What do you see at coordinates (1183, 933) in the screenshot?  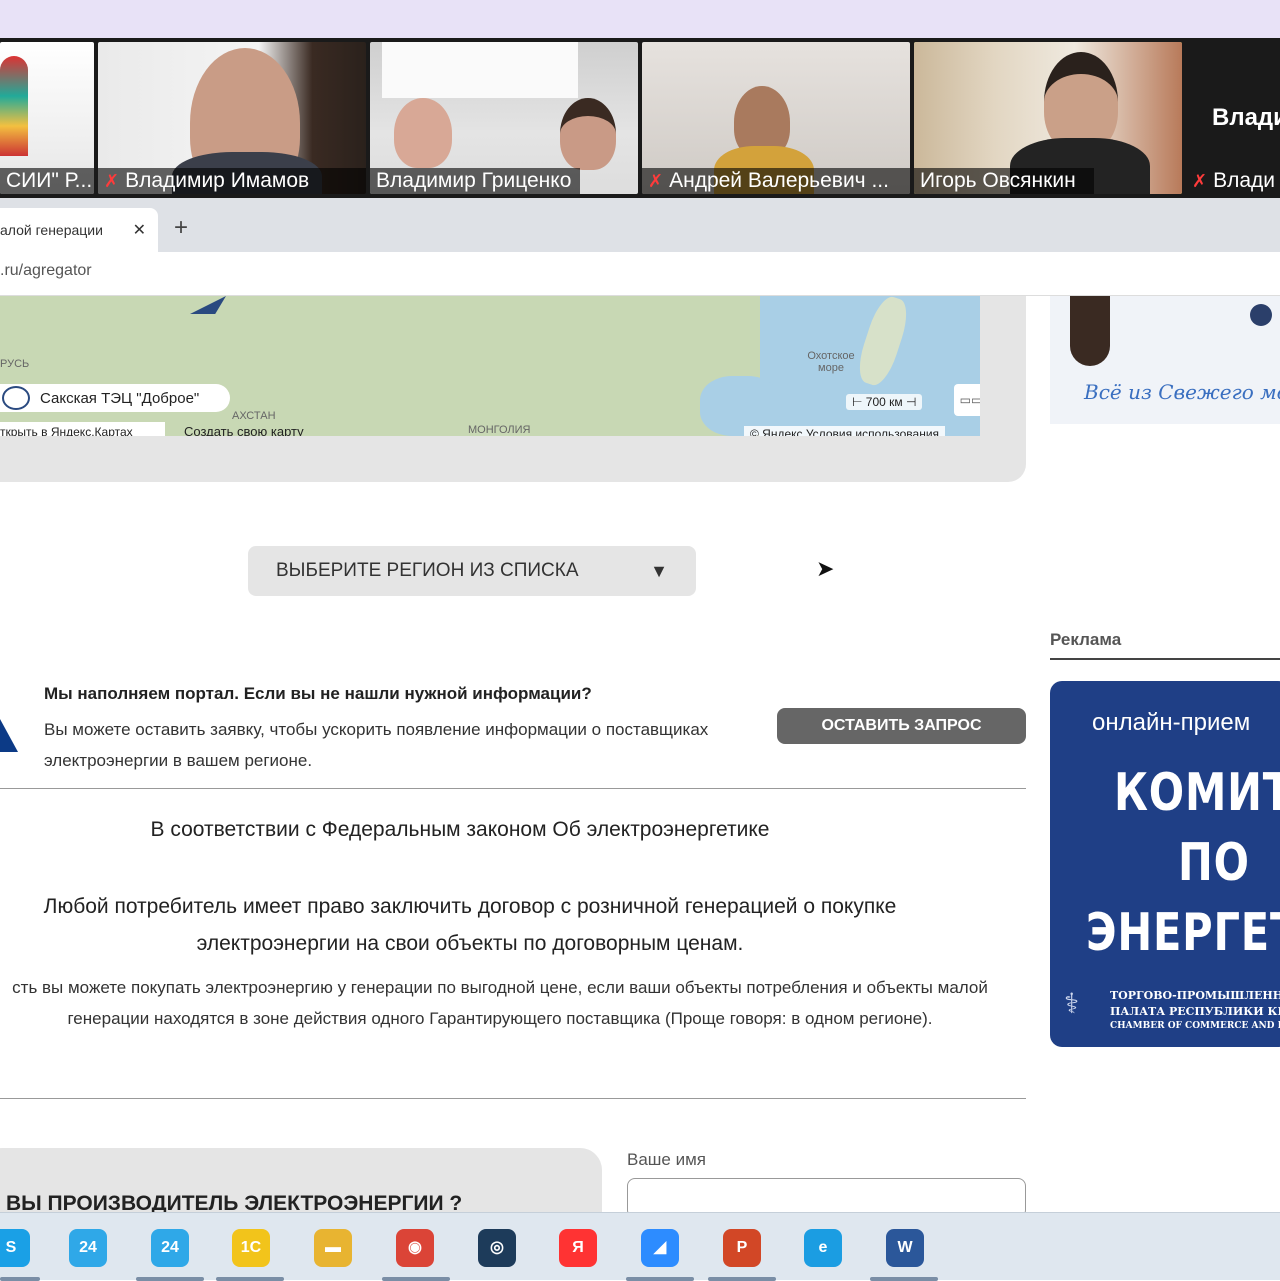 I see `ad-line-3: ЭНЕРГЕТИ` at bounding box center [1183, 933].